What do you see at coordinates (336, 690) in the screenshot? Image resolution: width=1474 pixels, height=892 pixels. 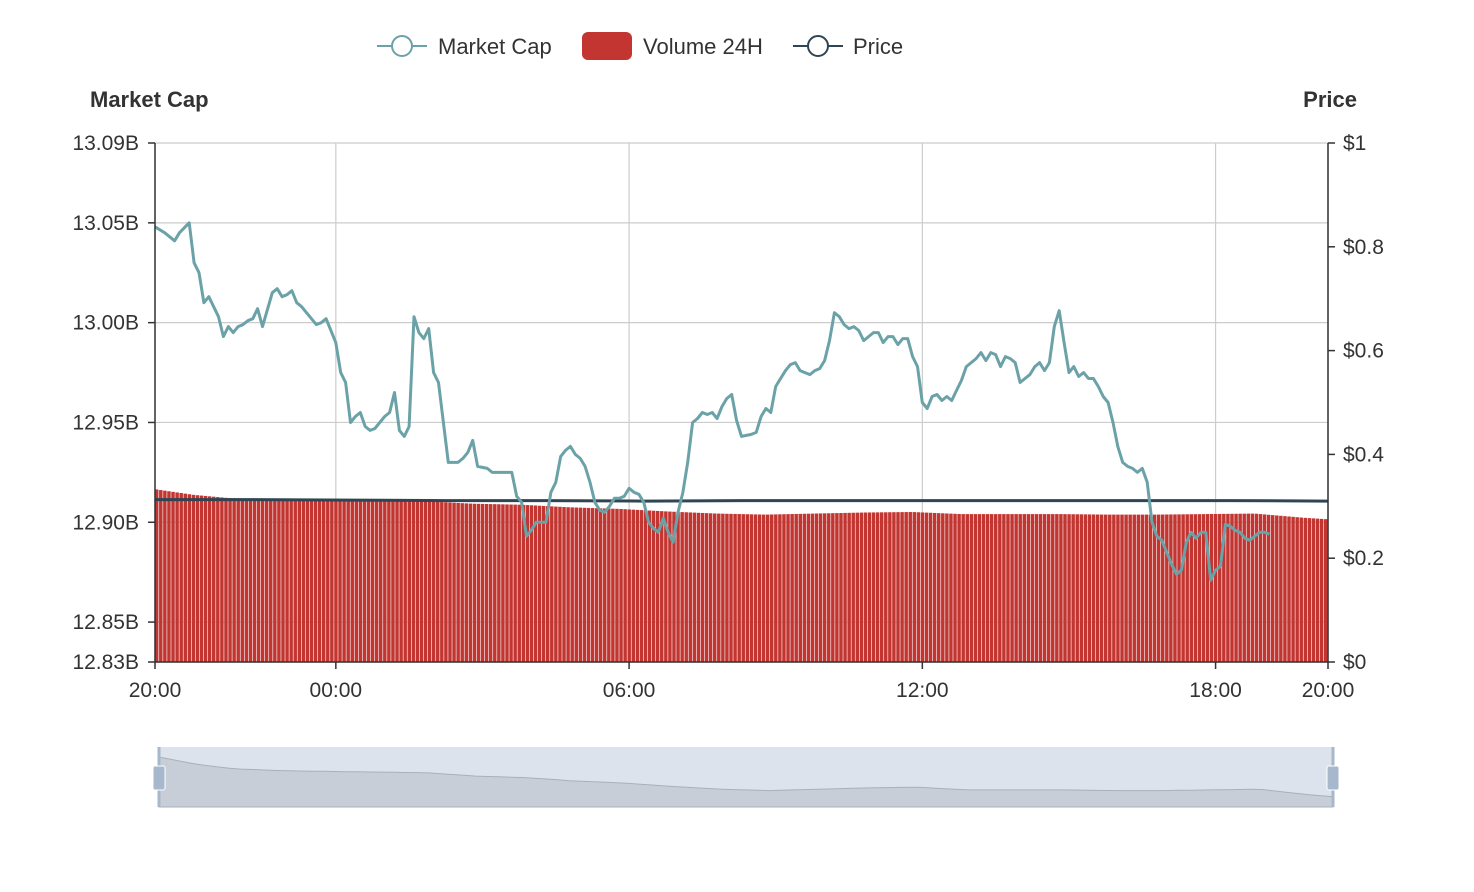 I see `x-axis-tick-label: 00:00` at bounding box center [336, 690].